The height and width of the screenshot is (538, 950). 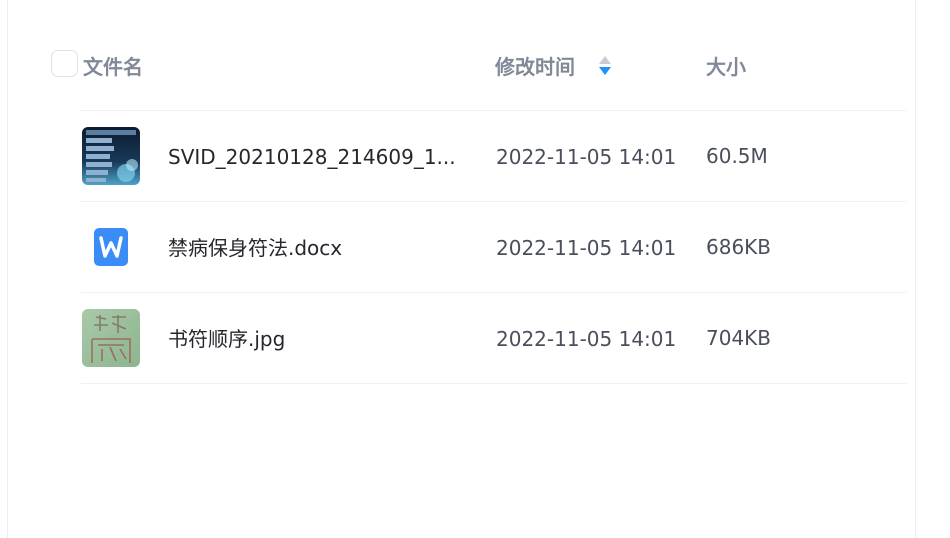 I want to click on row-divider, so click(x=494, y=383).